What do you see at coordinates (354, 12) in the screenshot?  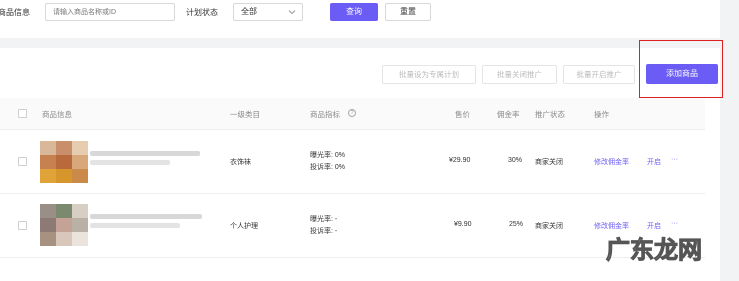 I see `query-button: 查询` at bounding box center [354, 12].